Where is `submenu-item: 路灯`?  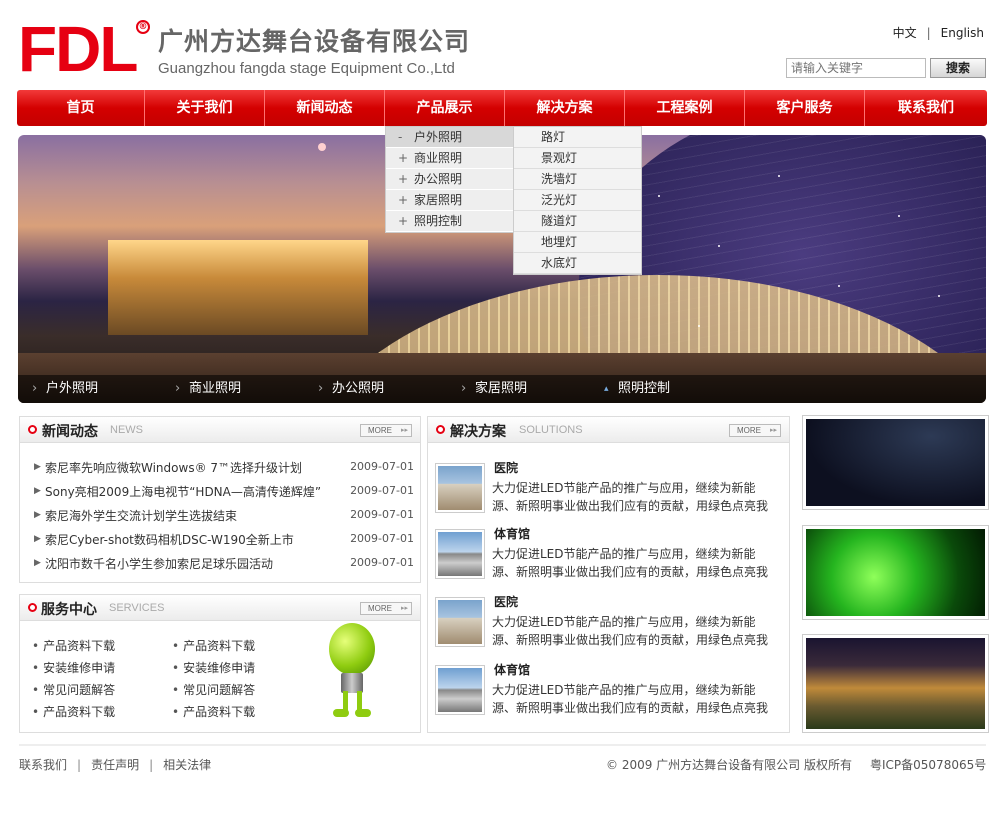
submenu-item: 路灯 is located at coordinates (577, 137).